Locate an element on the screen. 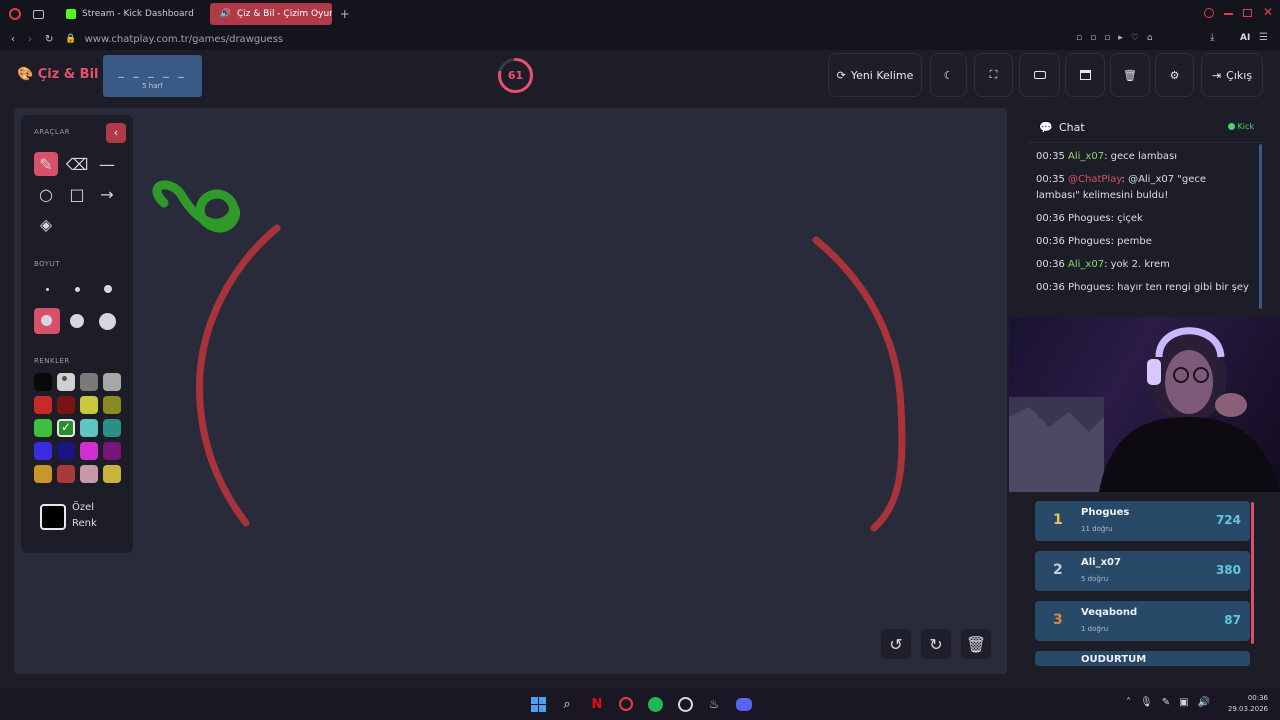 The image size is (1280, 720). size-option-4-selected is located at coordinates (47, 321).